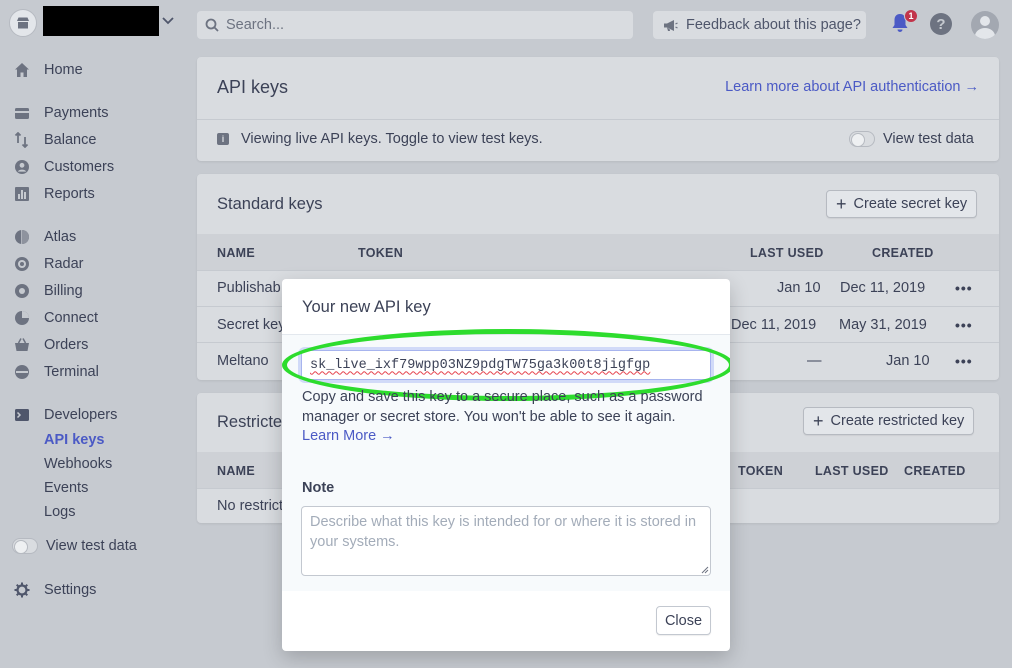  What do you see at coordinates (71, 318) in the screenshot?
I see `sidebar-item-label: Connect` at bounding box center [71, 318].